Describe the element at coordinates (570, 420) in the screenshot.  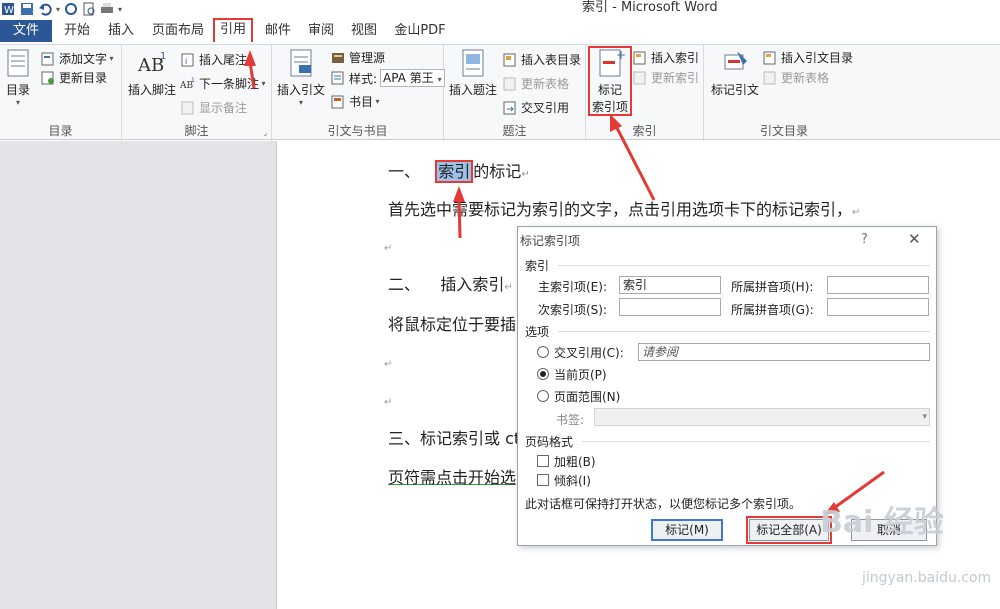
I see `bookmark-label: 书签:` at that location.